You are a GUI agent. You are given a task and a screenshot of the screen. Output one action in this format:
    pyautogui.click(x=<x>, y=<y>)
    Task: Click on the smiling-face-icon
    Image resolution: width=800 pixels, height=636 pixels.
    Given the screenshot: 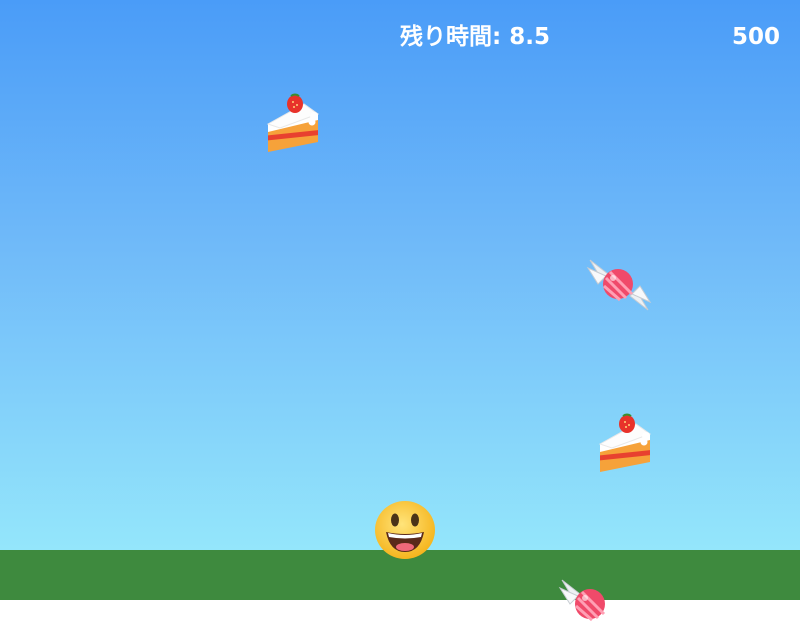 What is the action you would take?
    pyautogui.click(x=405, y=530)
    